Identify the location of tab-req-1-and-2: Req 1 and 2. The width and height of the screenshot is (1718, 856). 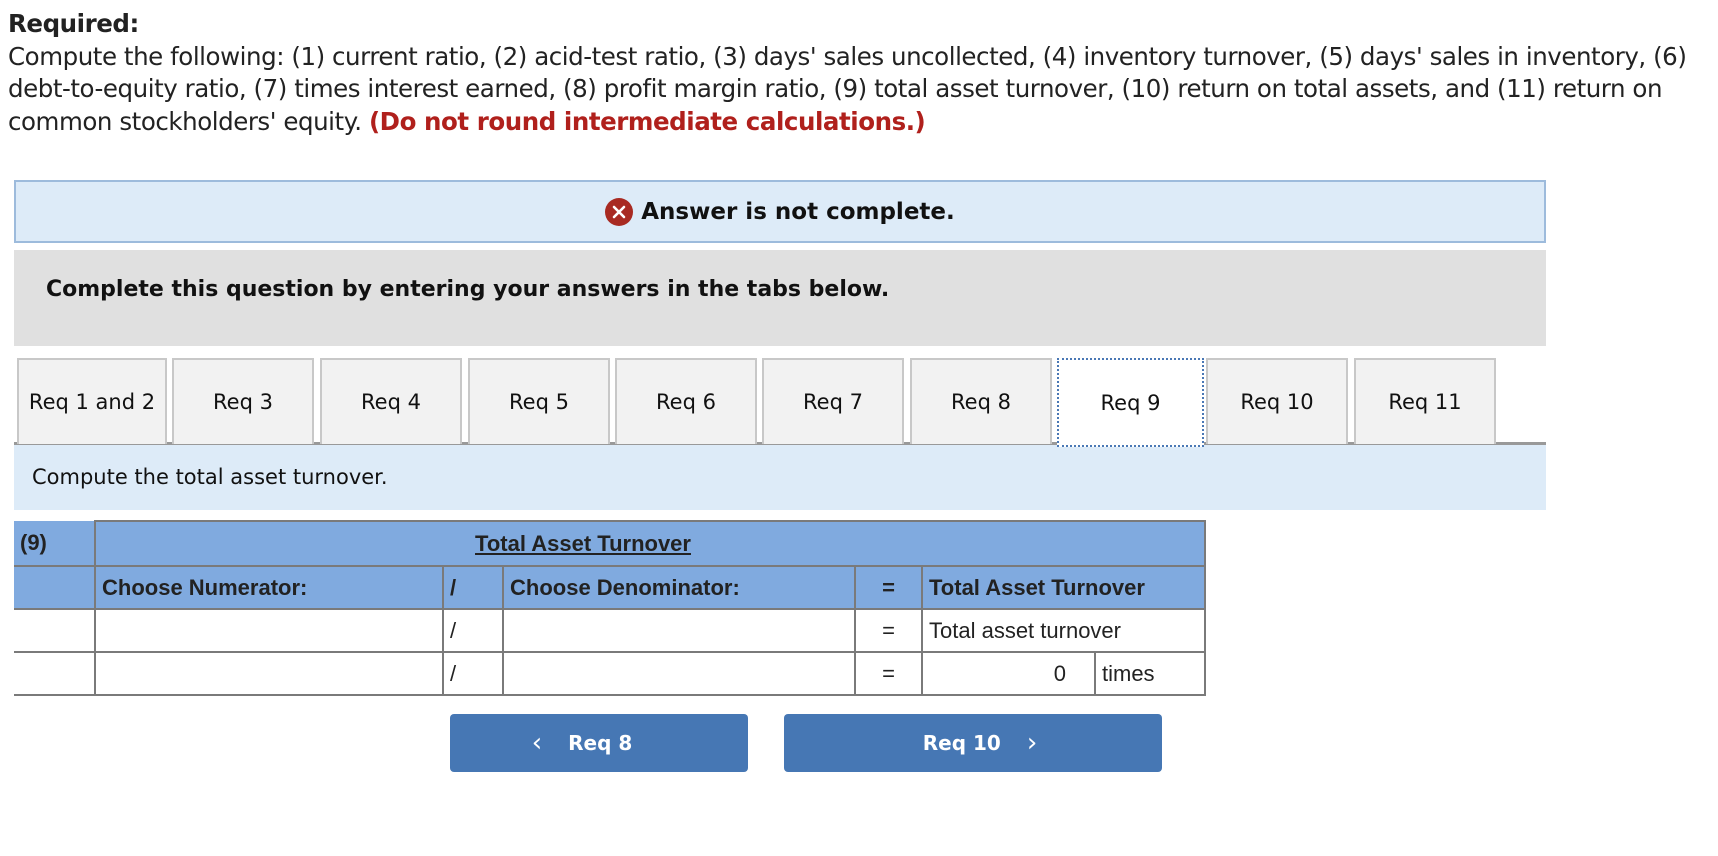
(92, 401).